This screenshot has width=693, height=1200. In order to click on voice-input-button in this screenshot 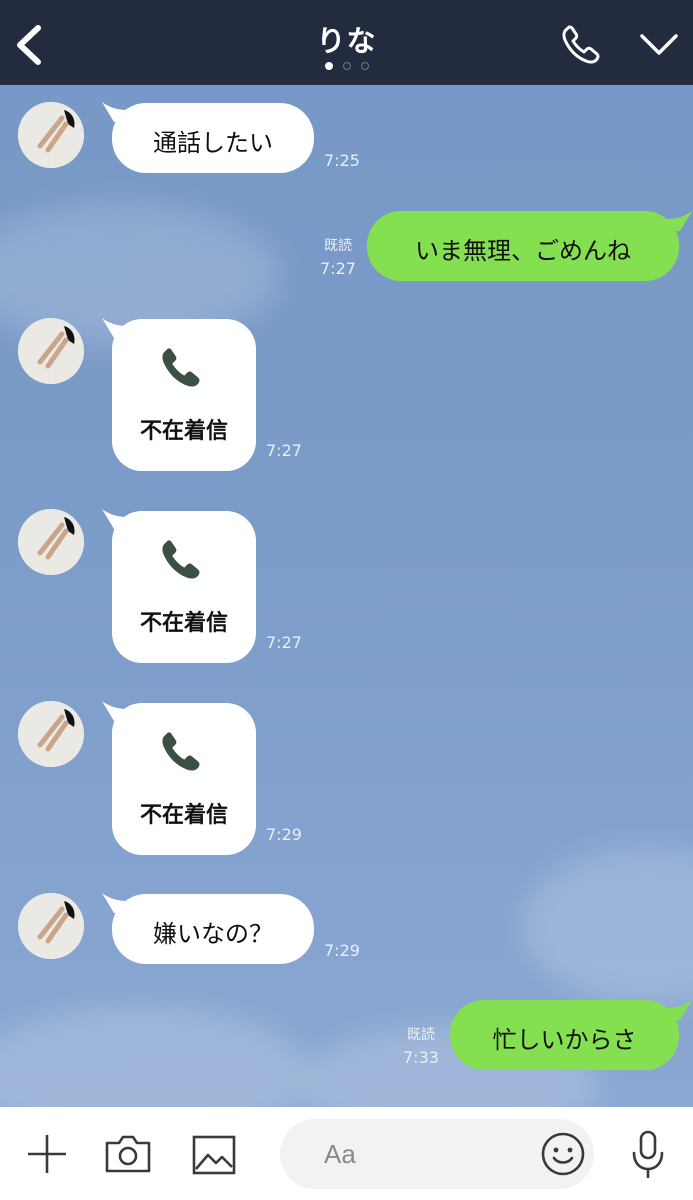, I will do `click(648, 1155)`.